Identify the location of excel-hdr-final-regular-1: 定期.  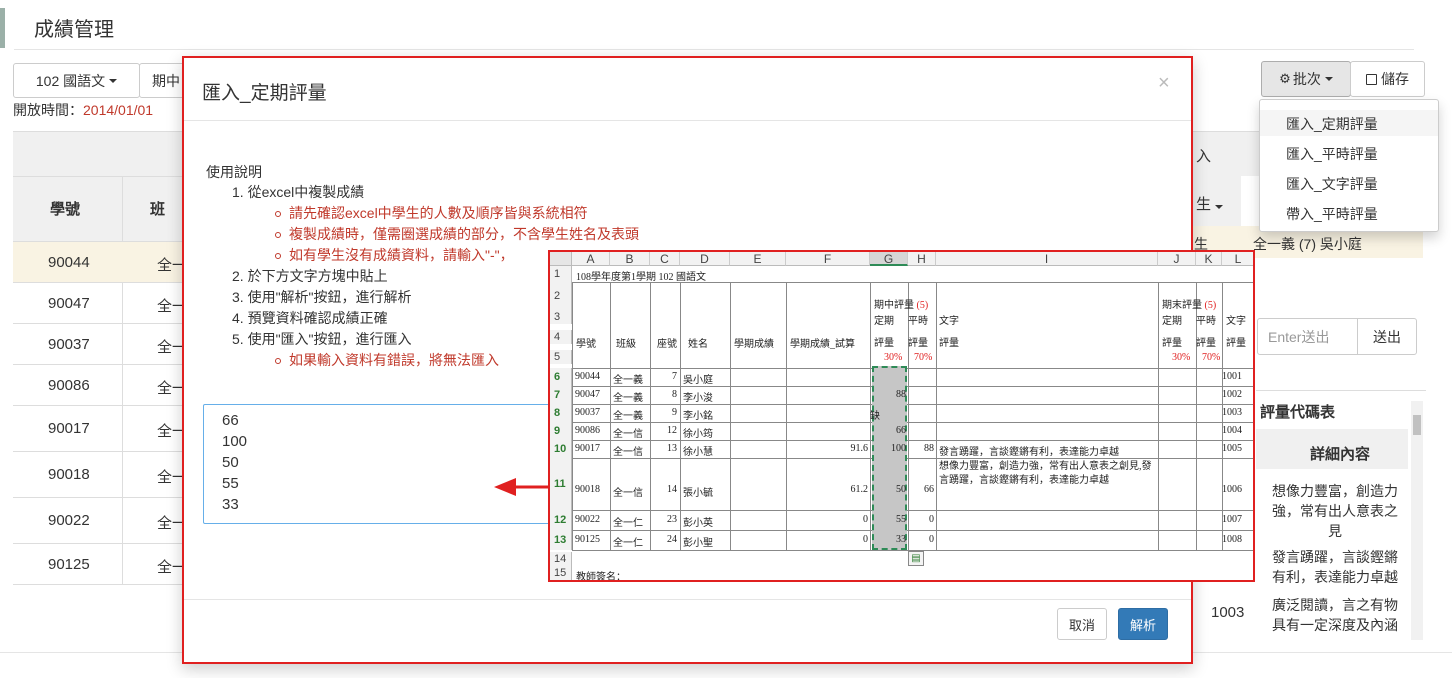
(1172, 321).